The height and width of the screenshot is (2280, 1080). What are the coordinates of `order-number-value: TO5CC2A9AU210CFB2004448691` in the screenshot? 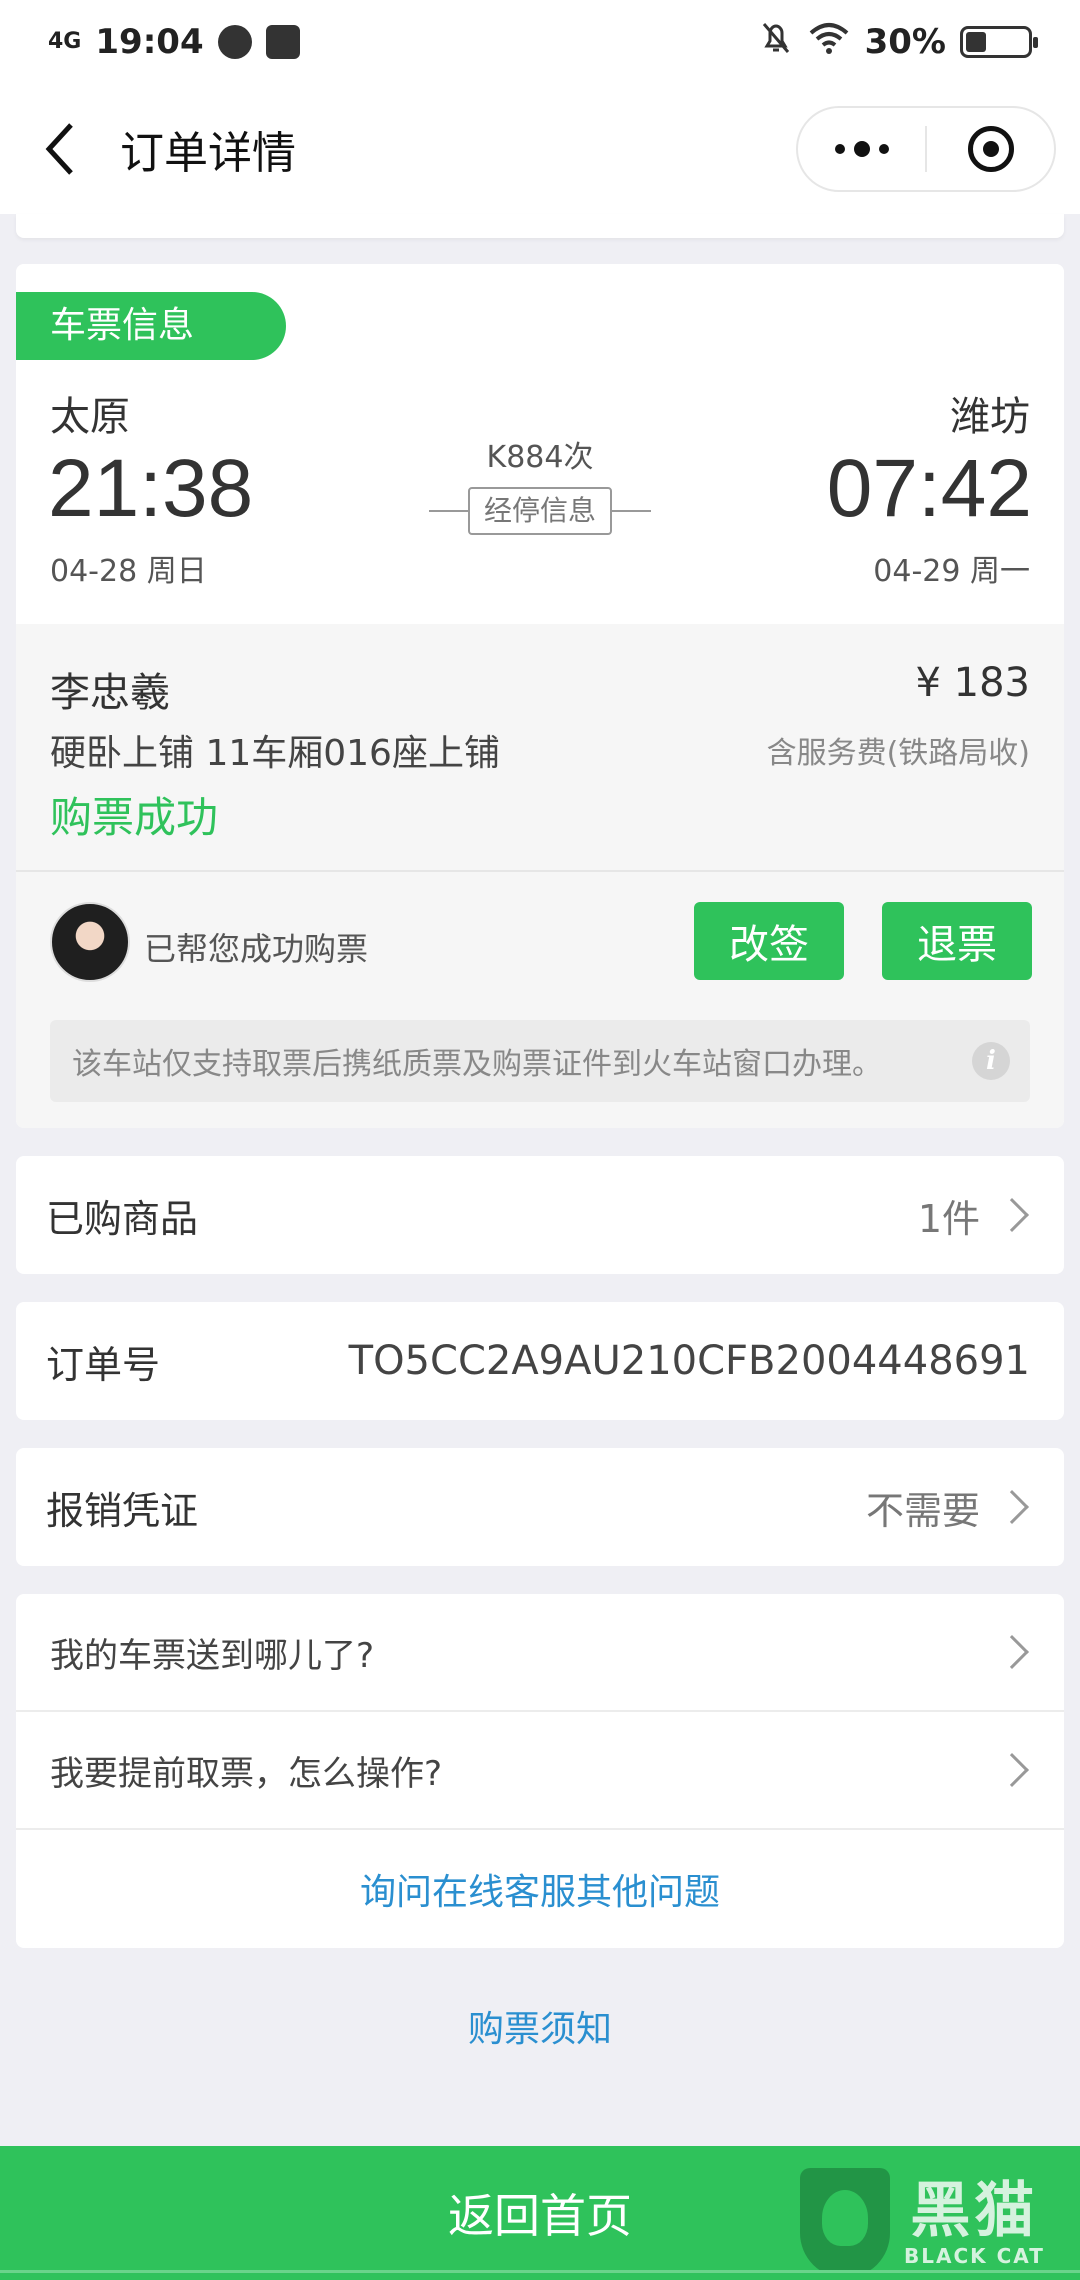 It's located at (689, 1361).